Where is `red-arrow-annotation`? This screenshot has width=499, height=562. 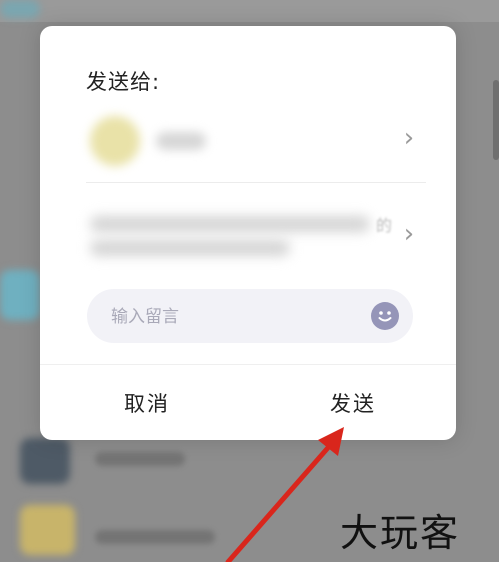
red-arrow-annotation is located at coordinates (284, 494).